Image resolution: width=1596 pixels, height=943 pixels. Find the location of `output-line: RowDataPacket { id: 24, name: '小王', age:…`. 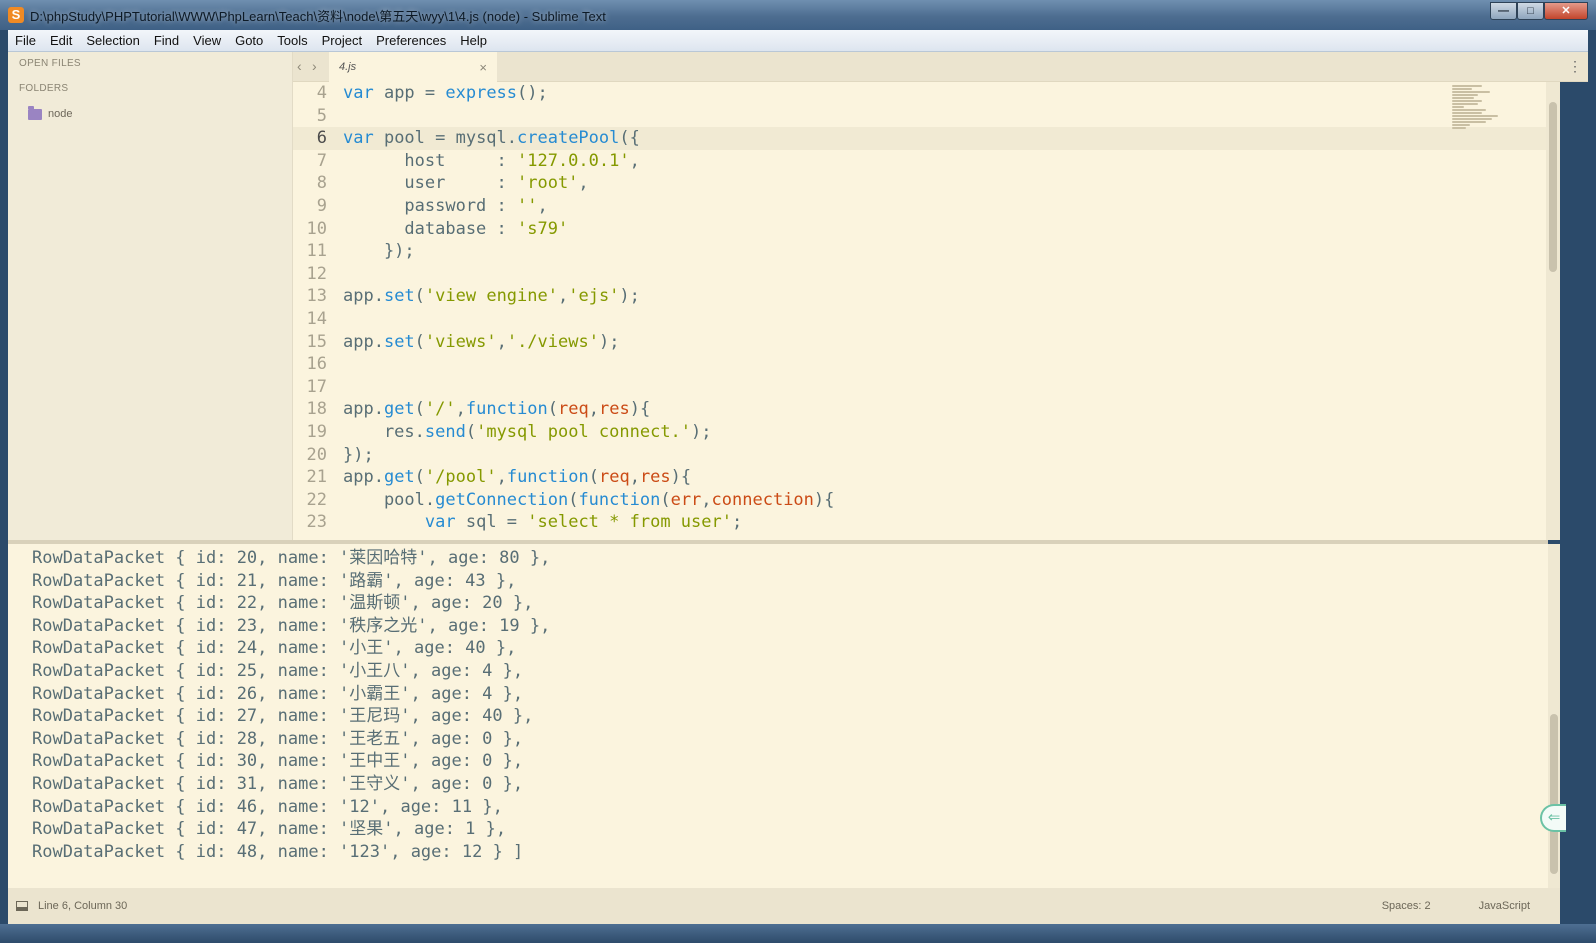

output-line: RowDataPacket { id: 24, name: '小王', age:… is located at coordinates (274, 648).